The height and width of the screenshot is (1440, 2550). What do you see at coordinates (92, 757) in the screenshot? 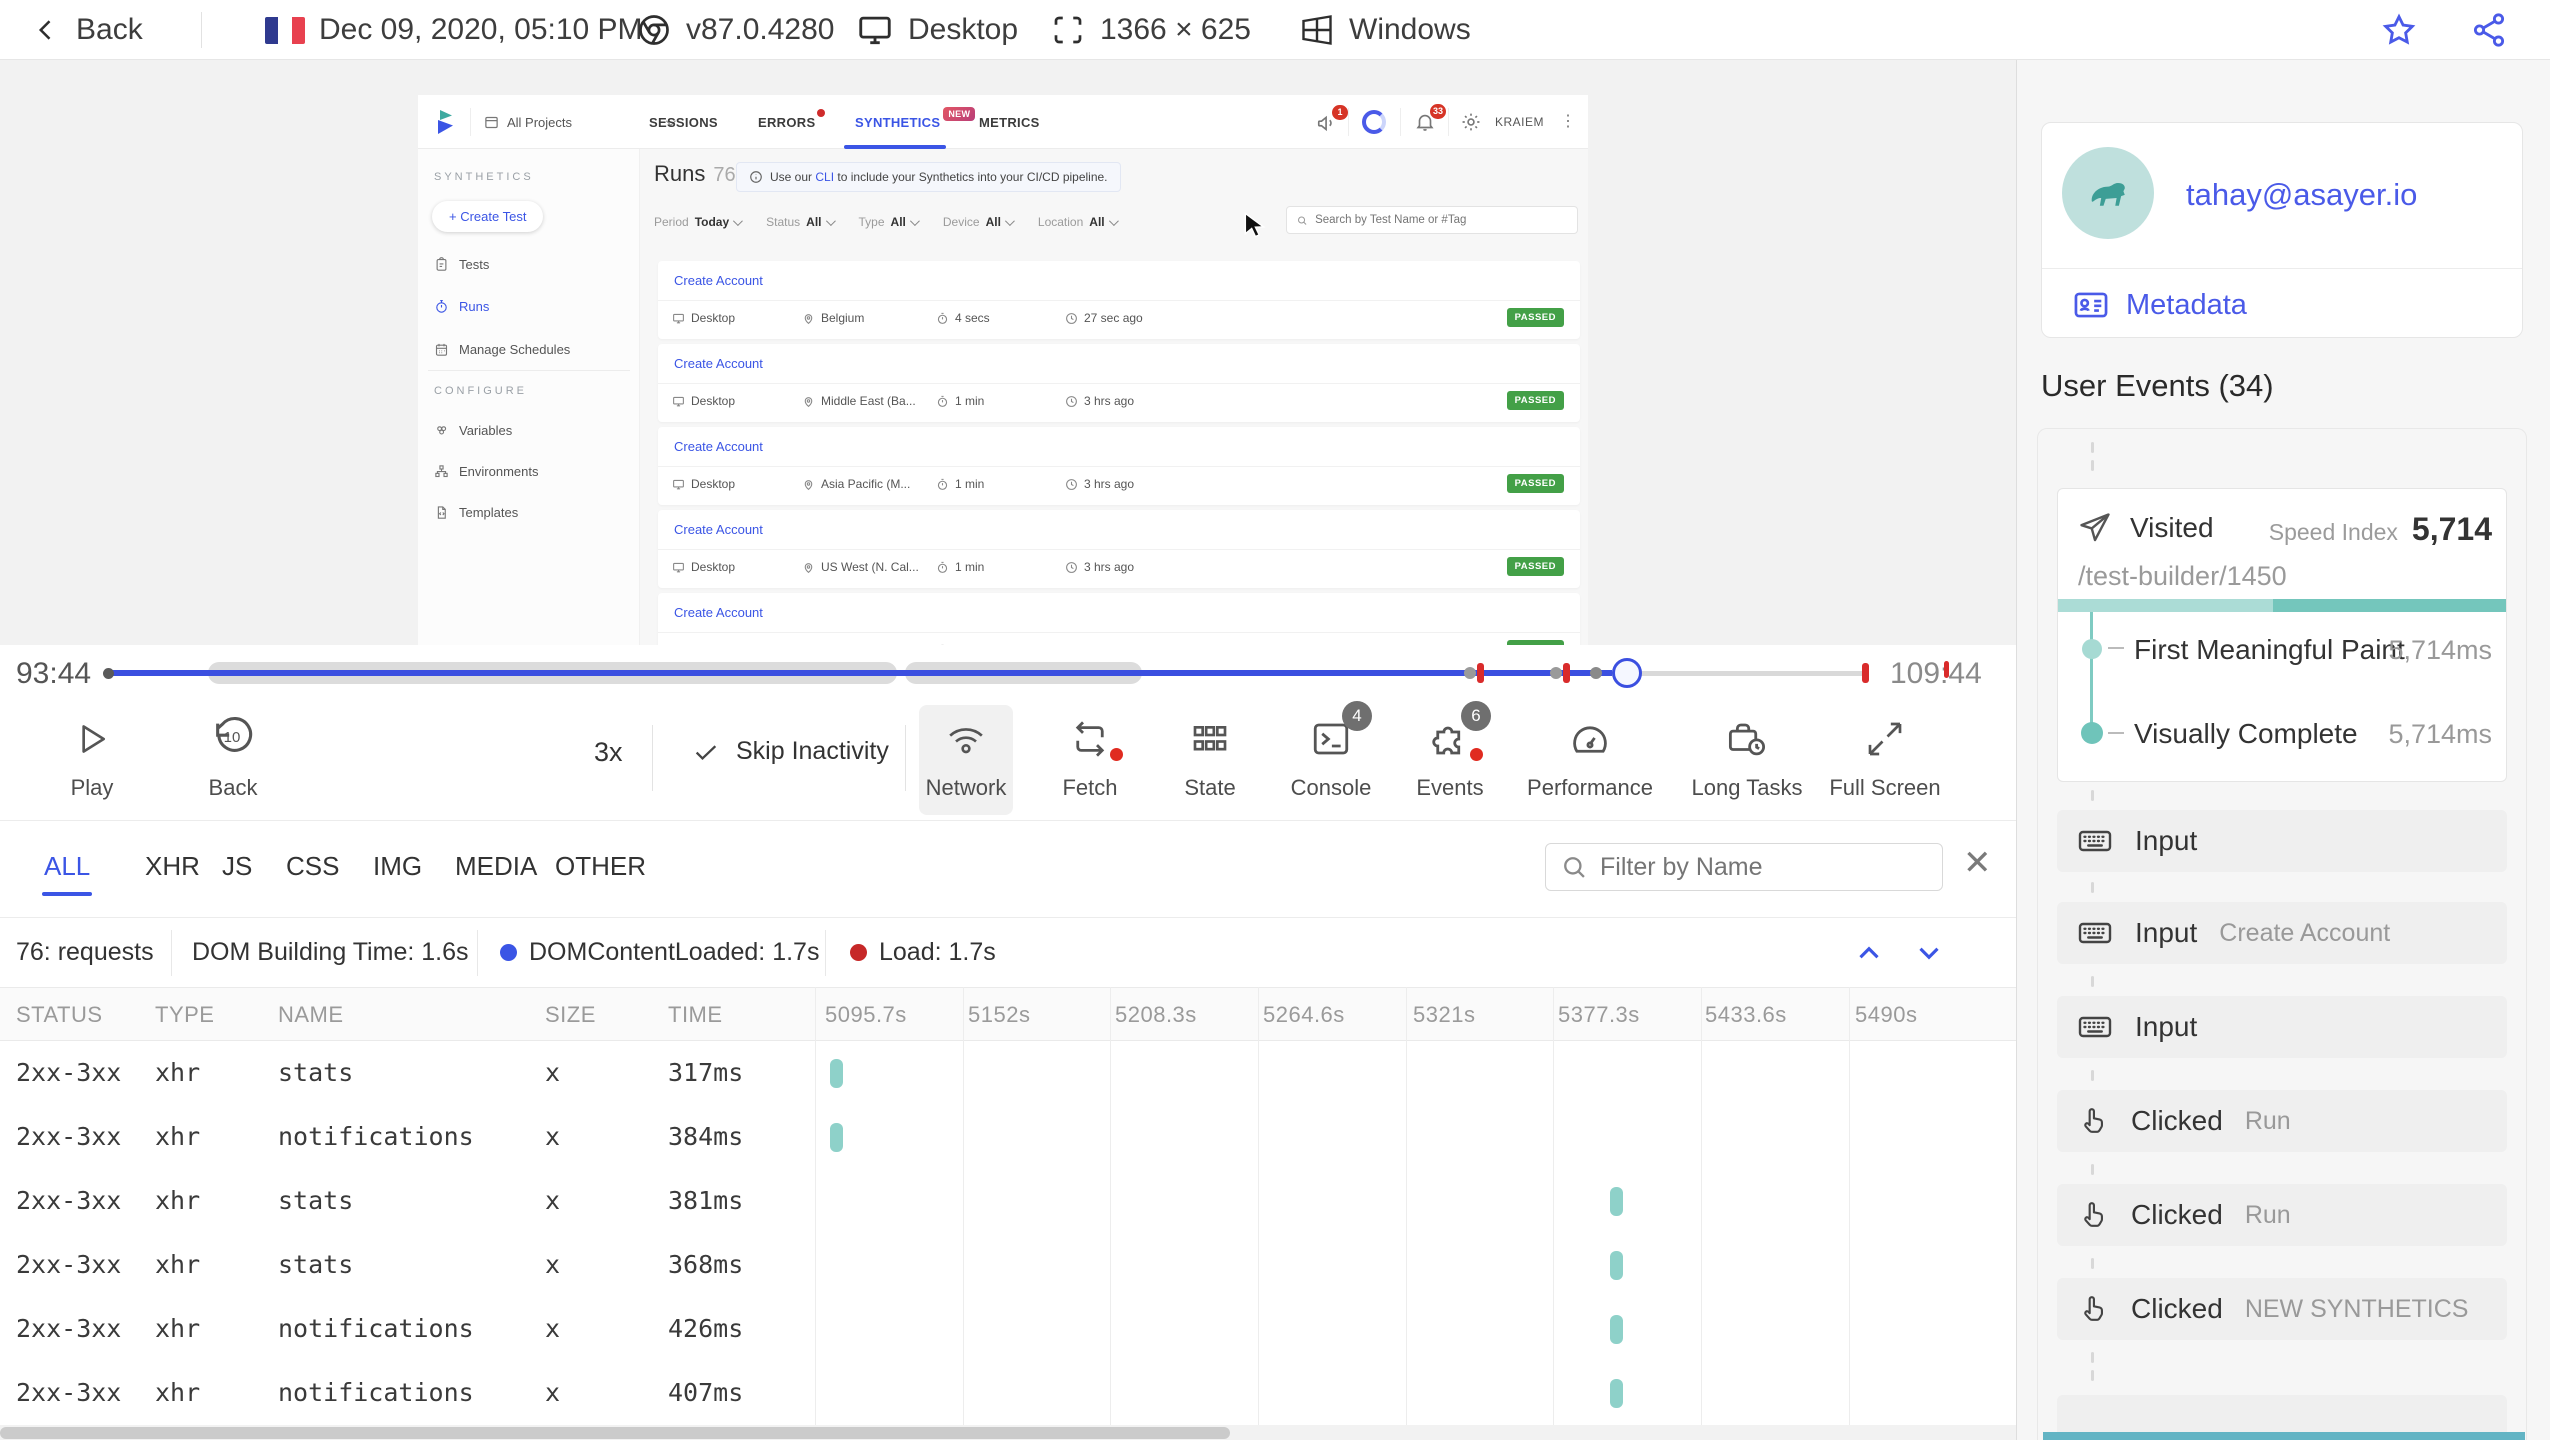
I see `play-button: Play` at bounding box center [92, 757].